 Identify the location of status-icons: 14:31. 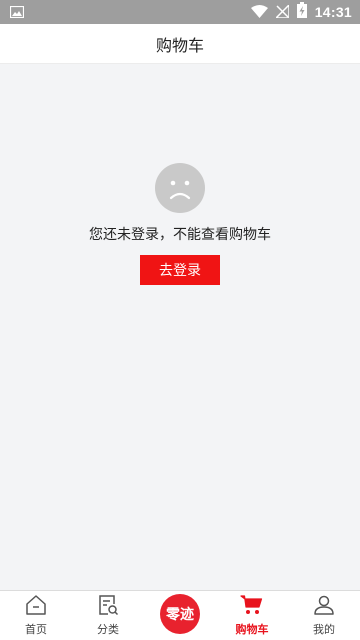
(301, 12).